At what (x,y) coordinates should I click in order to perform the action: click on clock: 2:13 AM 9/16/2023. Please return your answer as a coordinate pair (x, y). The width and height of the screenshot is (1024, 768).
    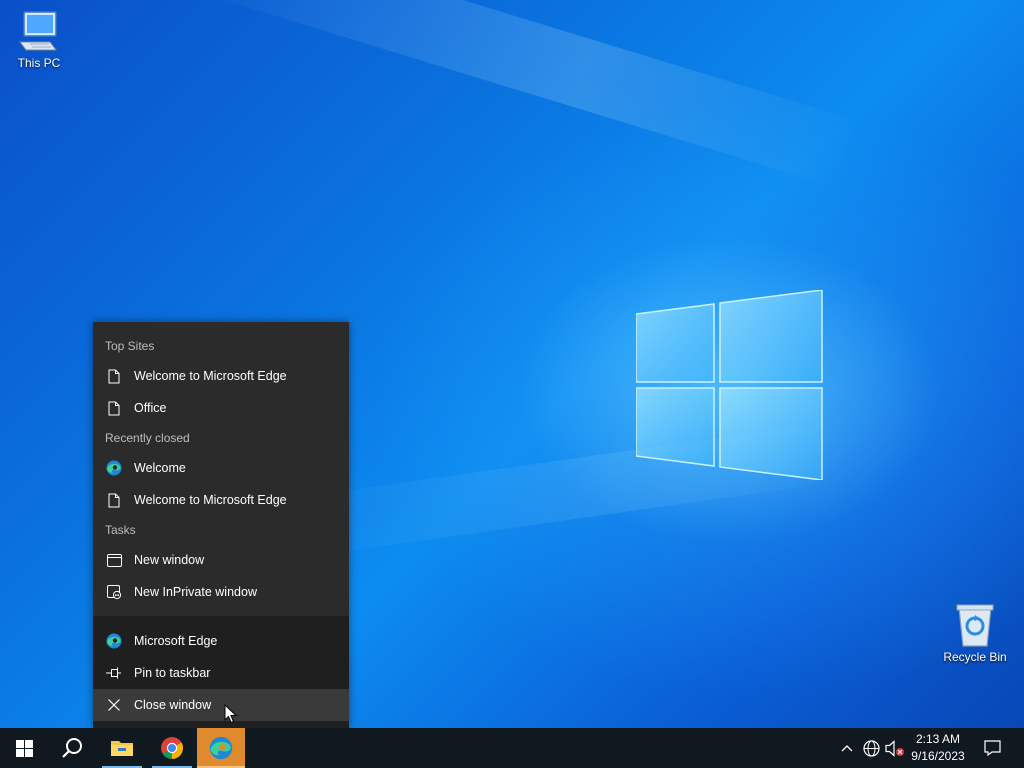
    Looking at the image, I should click on (938, 748).